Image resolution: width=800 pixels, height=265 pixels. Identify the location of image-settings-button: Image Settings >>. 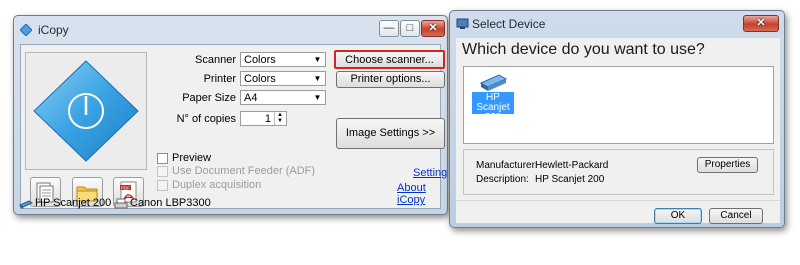
(390, 133).